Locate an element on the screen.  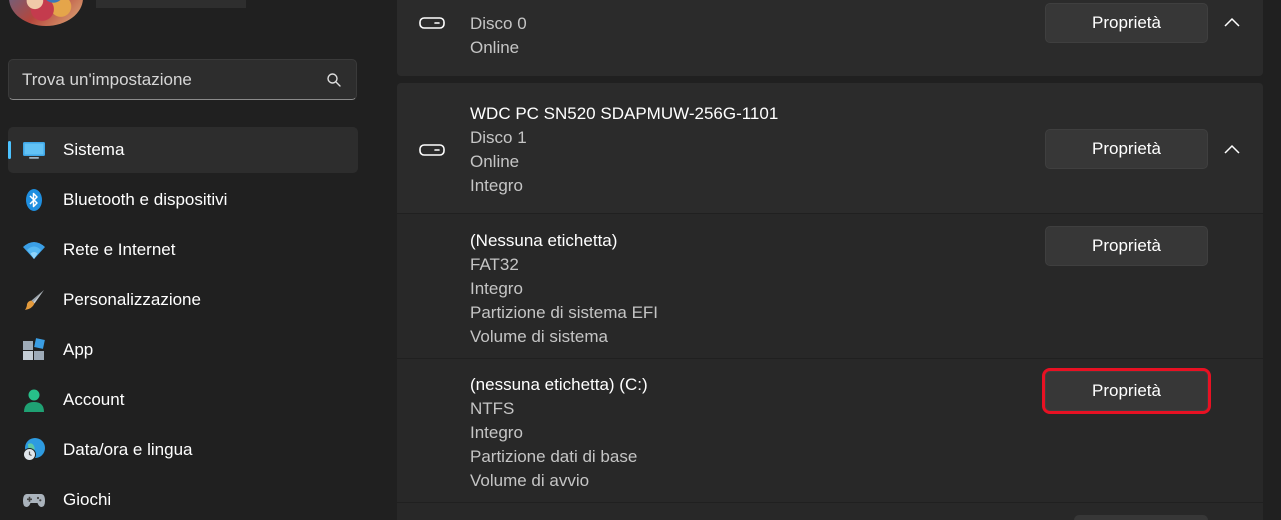
sidebar-item-label: Bluetooth e dispositivi is located at coordinates (145, 199).